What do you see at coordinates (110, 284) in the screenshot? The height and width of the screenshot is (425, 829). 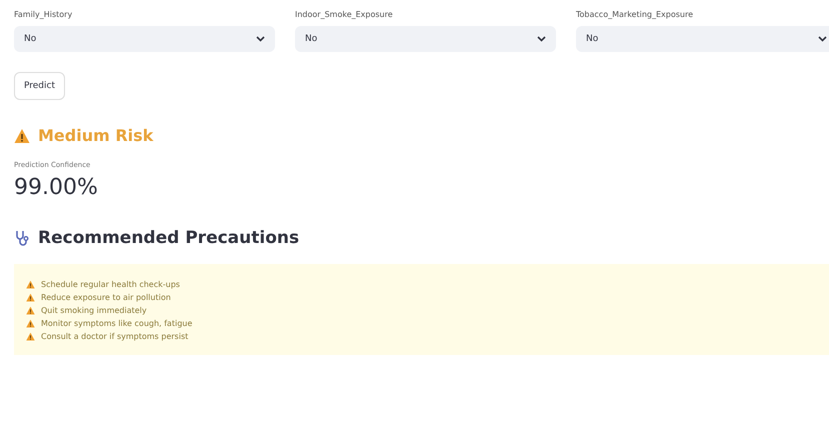 I see `precaution-text: Schedule regular health check-ups` at bounding box center [110, 284].